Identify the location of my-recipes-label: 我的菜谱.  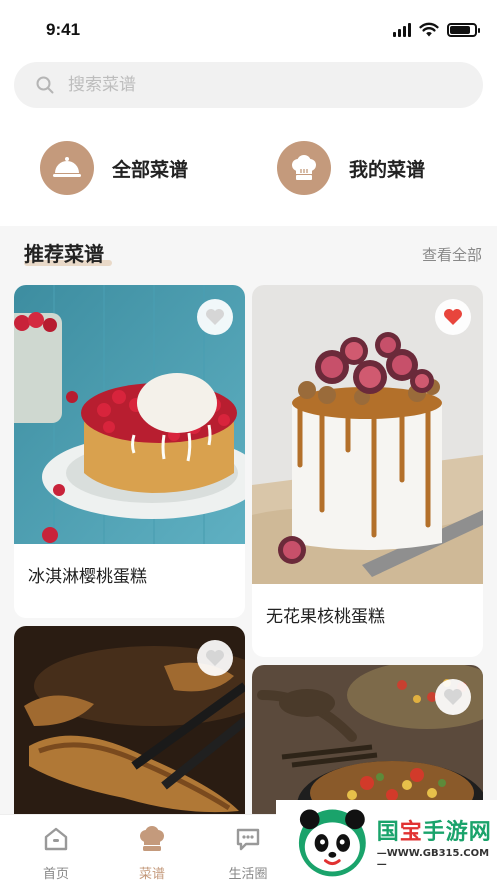
(387, 169).